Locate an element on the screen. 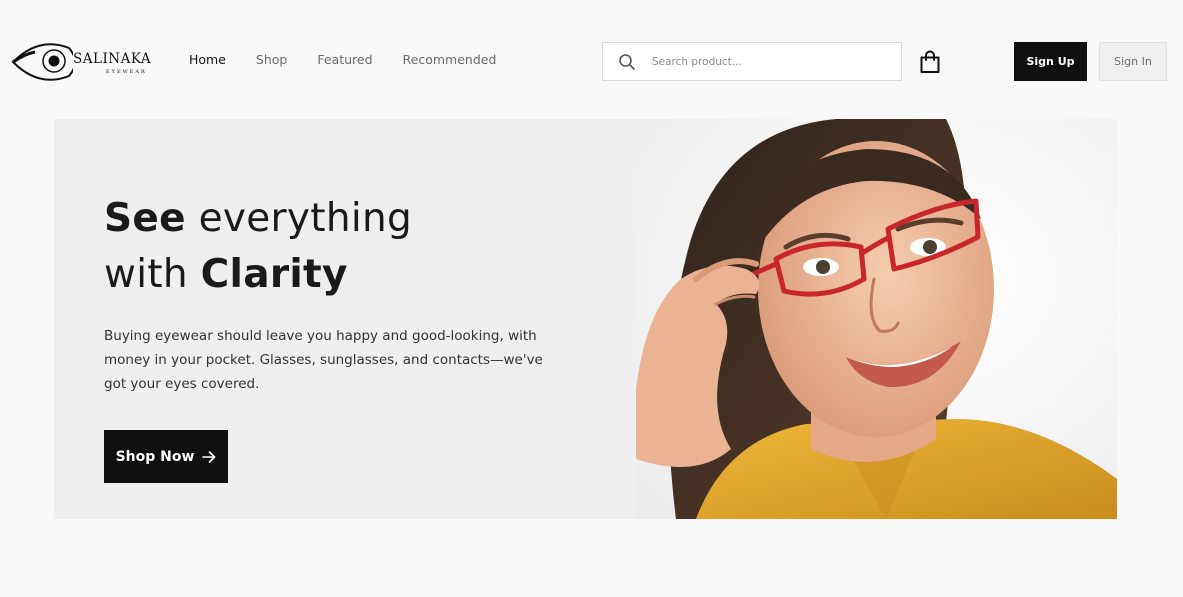  brand-name: SALINAKA is located at coordinates (112, 59).